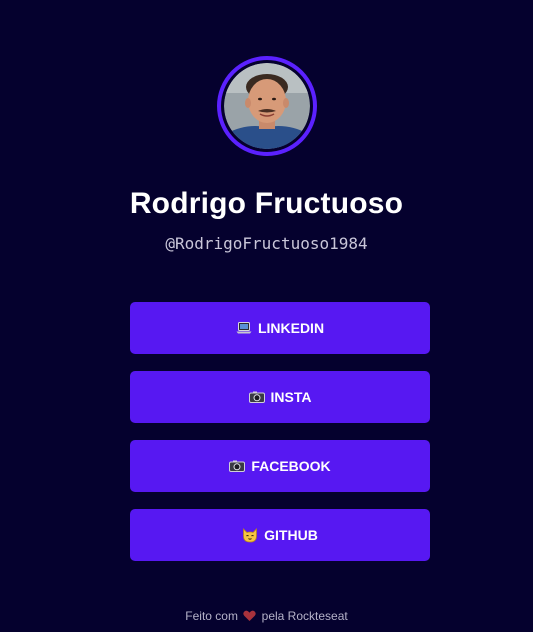 This screenshot has height=632, width=533. I want to click on avatar-ring, so click(266, 106).